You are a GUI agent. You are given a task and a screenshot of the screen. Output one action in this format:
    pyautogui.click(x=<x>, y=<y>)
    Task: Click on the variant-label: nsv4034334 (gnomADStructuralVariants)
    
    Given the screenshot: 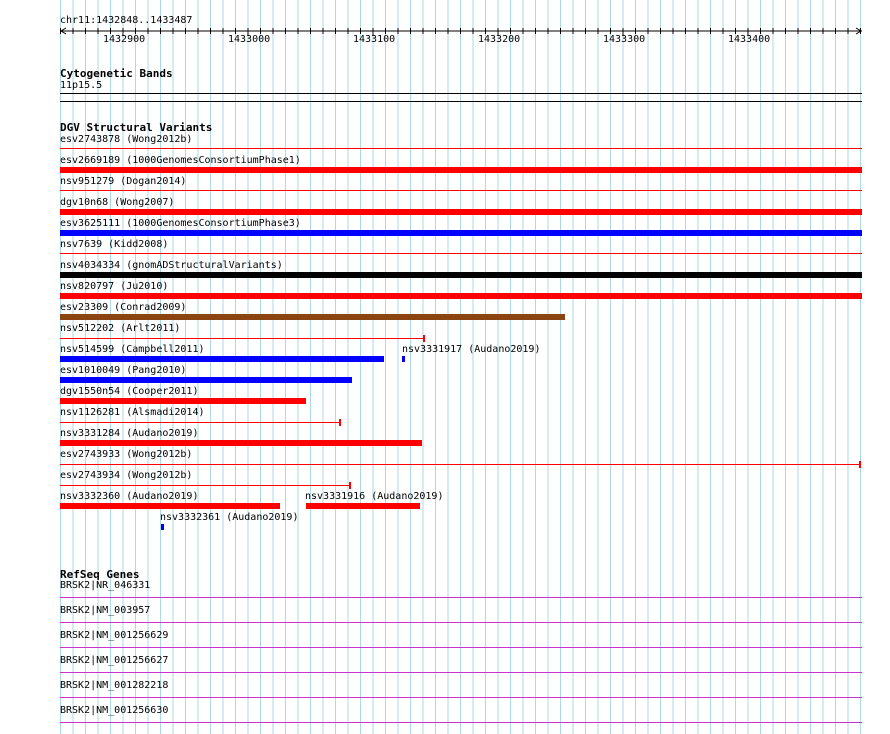 What is the action you would take?
    pyautogui.click(x=171, y=266)
    